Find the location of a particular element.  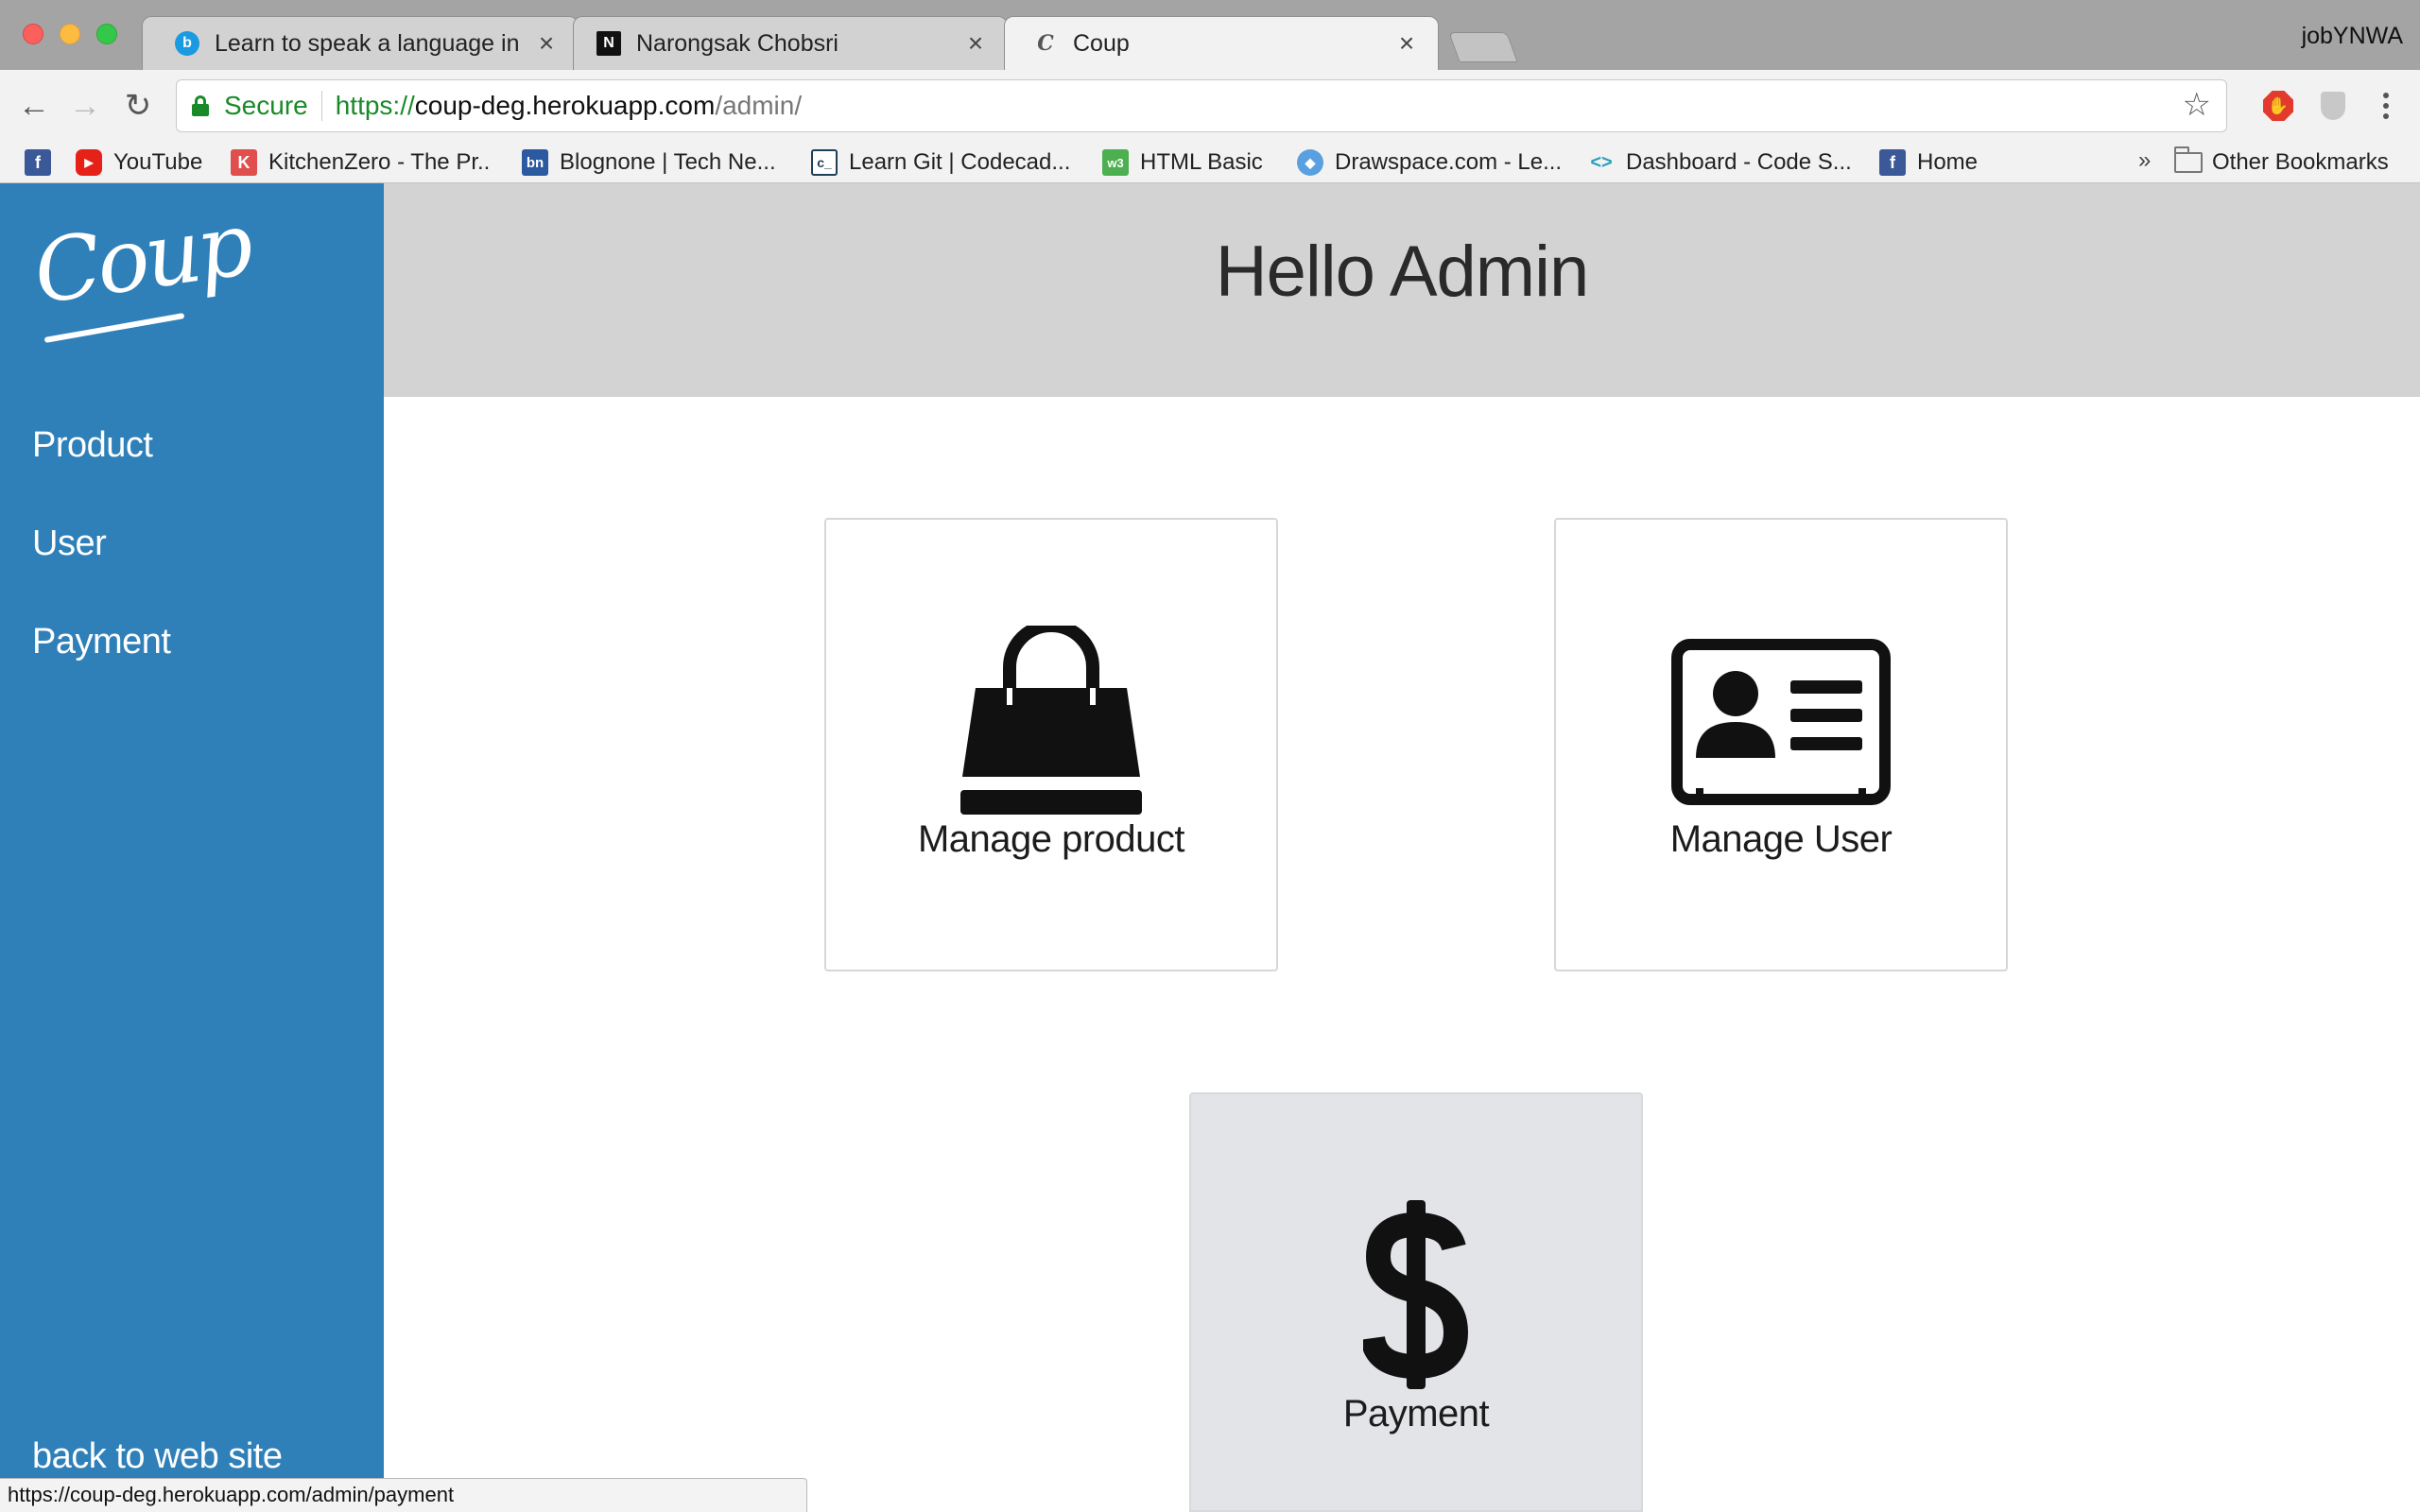

browser-tab-active: C Coup × is located at coordinates (1221, 43).